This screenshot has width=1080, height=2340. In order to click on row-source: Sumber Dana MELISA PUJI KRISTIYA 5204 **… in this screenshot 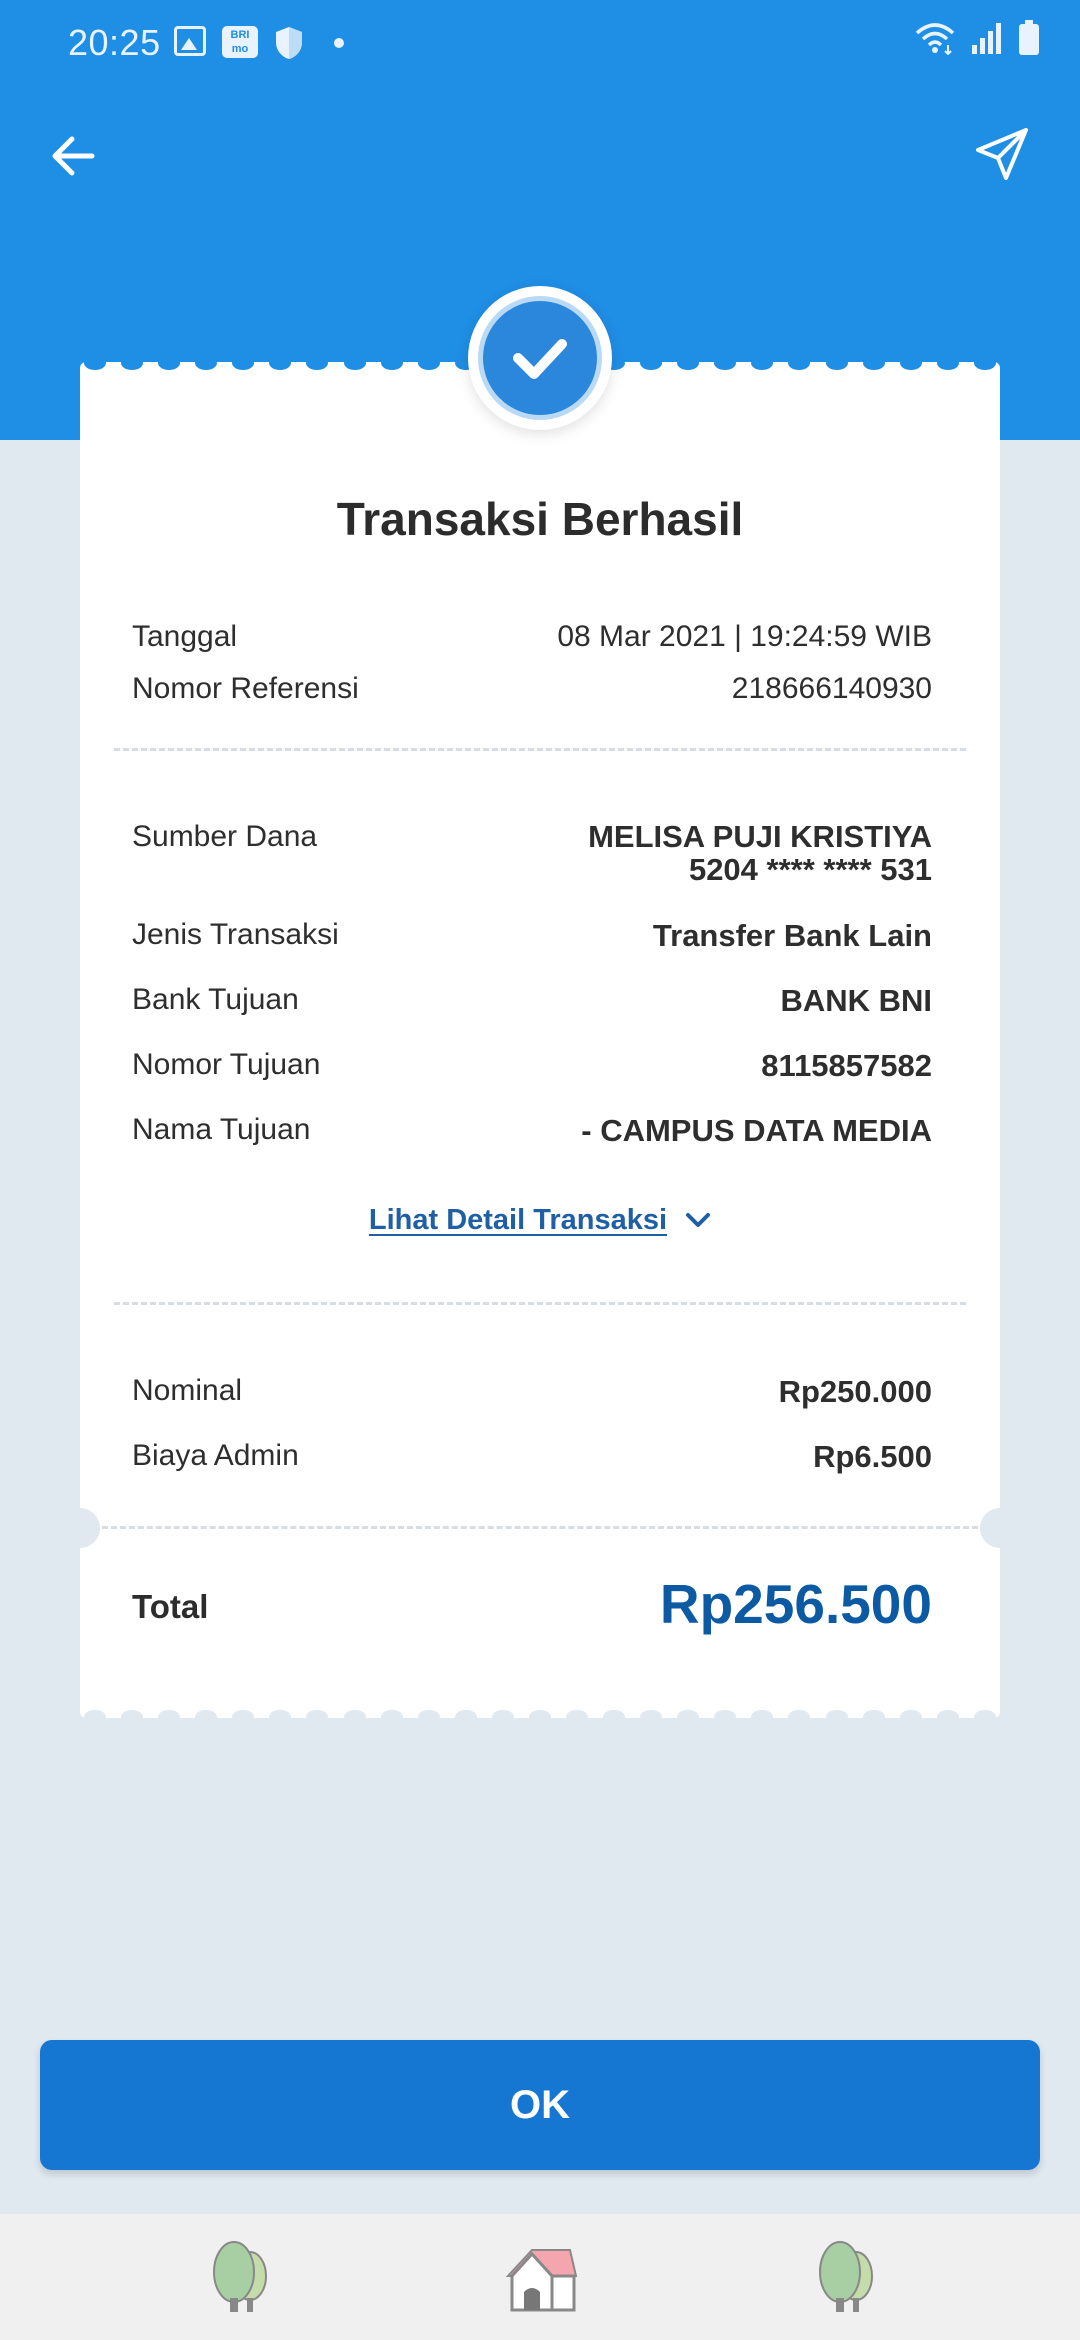, I will do `click(532, 853)`.